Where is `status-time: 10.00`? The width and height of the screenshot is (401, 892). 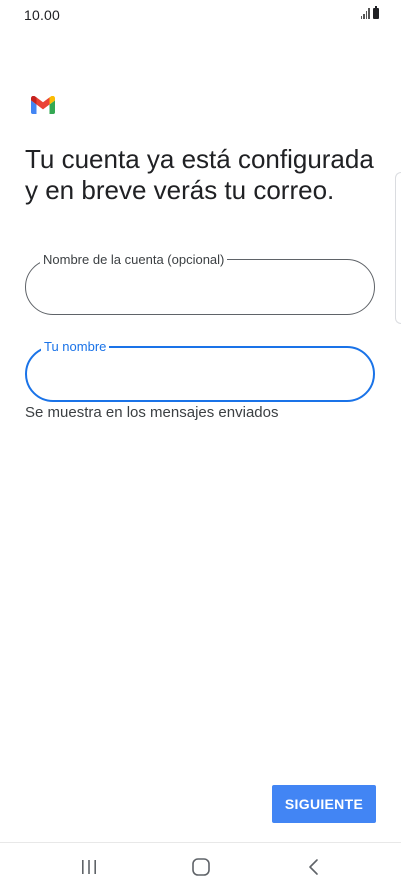 status-time: 10.00 is located at coordinates (42, 15).